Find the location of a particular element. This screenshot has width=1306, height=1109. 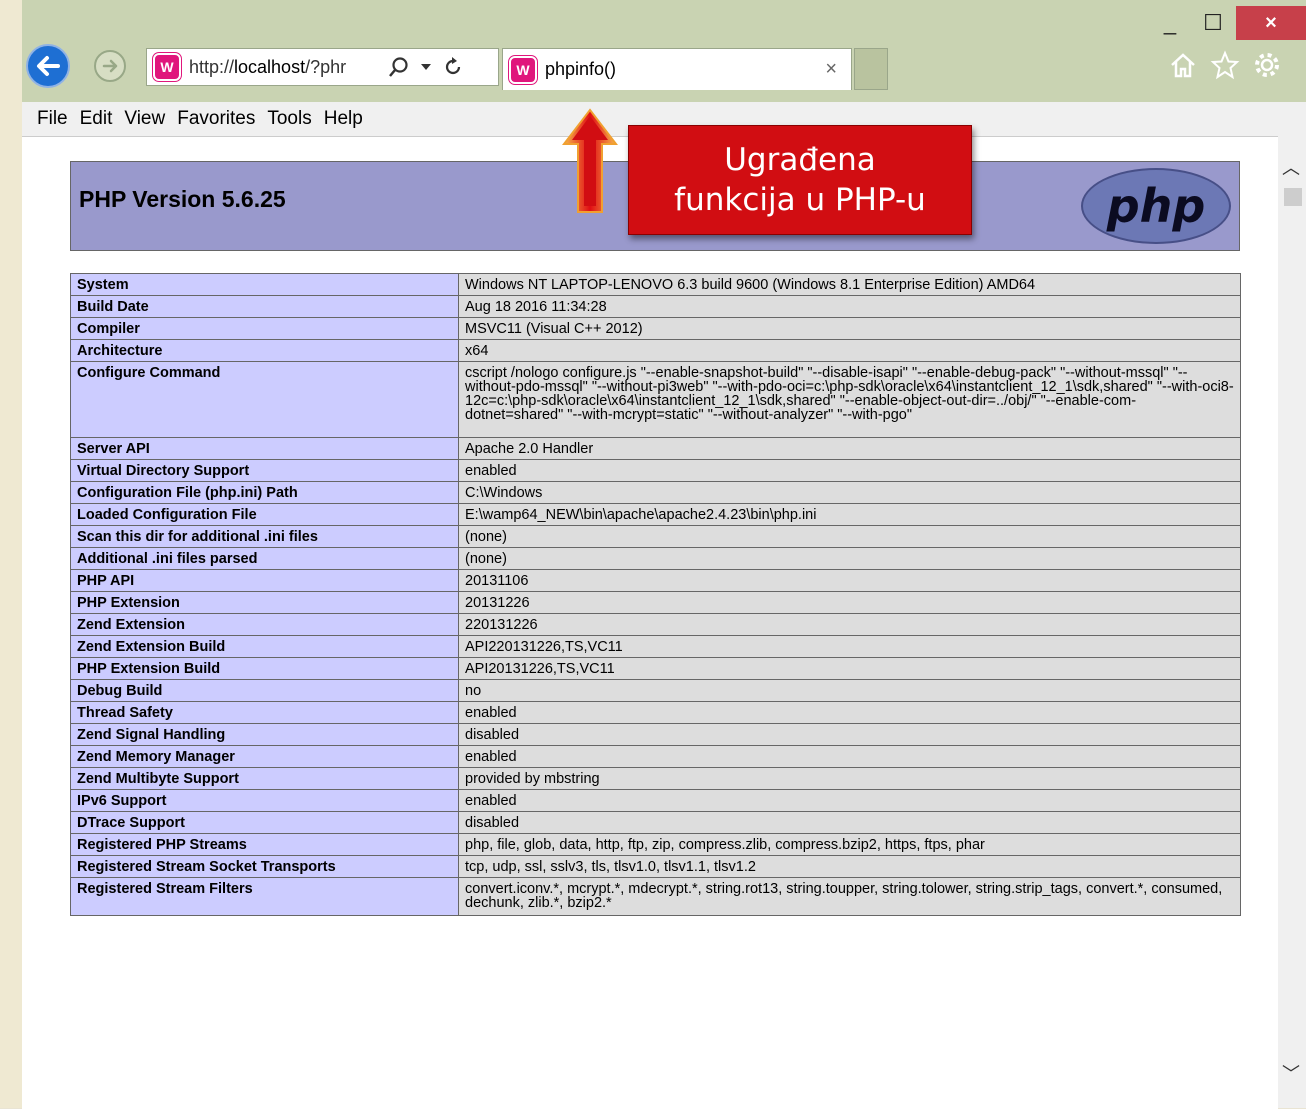

table-row: Build Date Aug 18 2016 11:34:28 is located at coordinates (655, 306).